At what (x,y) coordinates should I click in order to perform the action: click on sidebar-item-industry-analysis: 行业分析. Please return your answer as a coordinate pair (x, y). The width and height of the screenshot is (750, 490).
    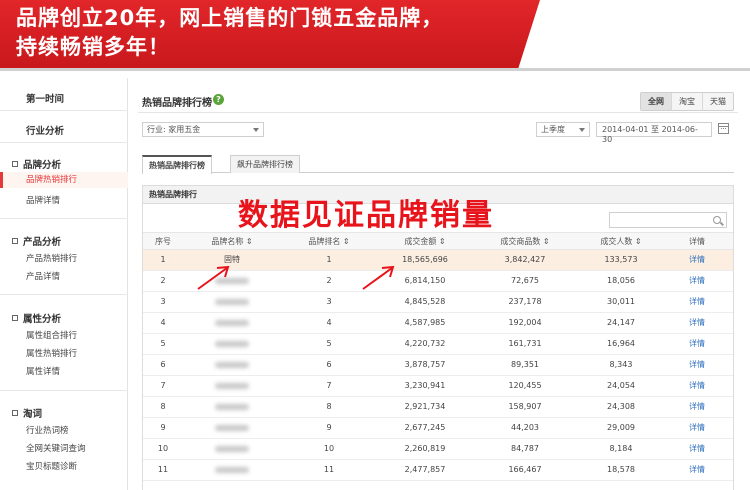
    Looking at the image, I should click on (45, 130).